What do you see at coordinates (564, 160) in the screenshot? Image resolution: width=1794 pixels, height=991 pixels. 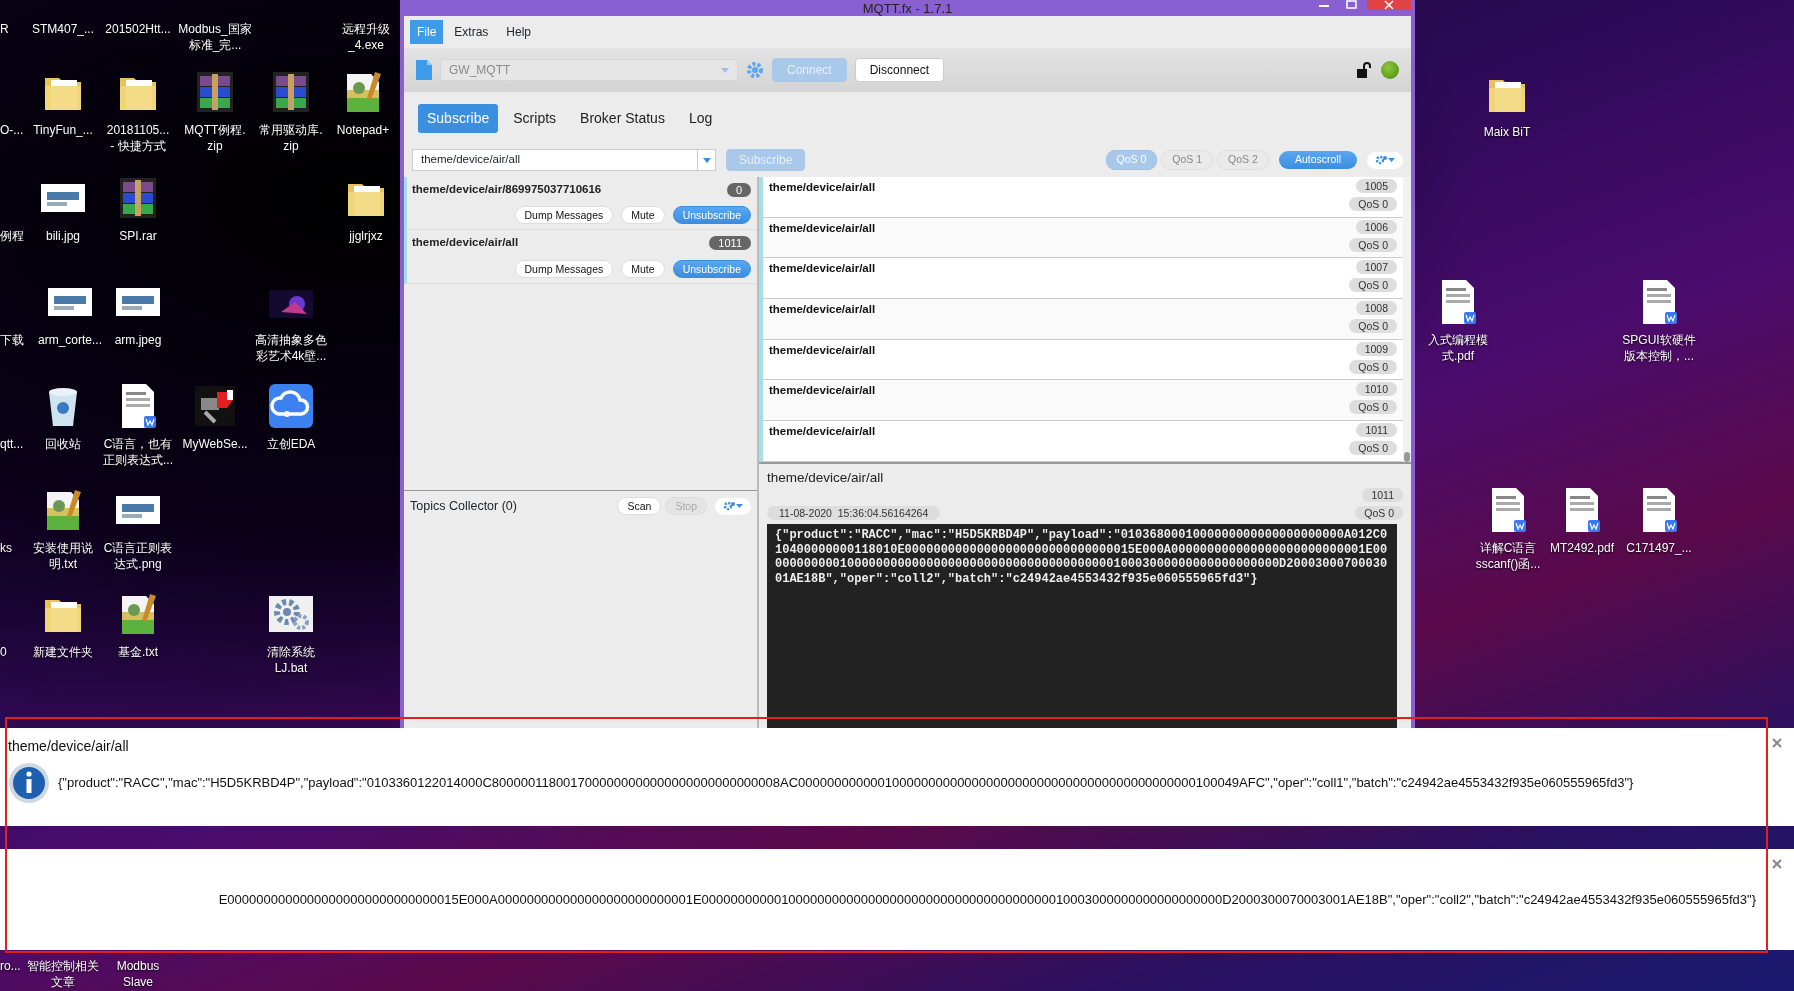 I see `topic-combo-field: theme/device/air/all` at bounding box center [564, 160].